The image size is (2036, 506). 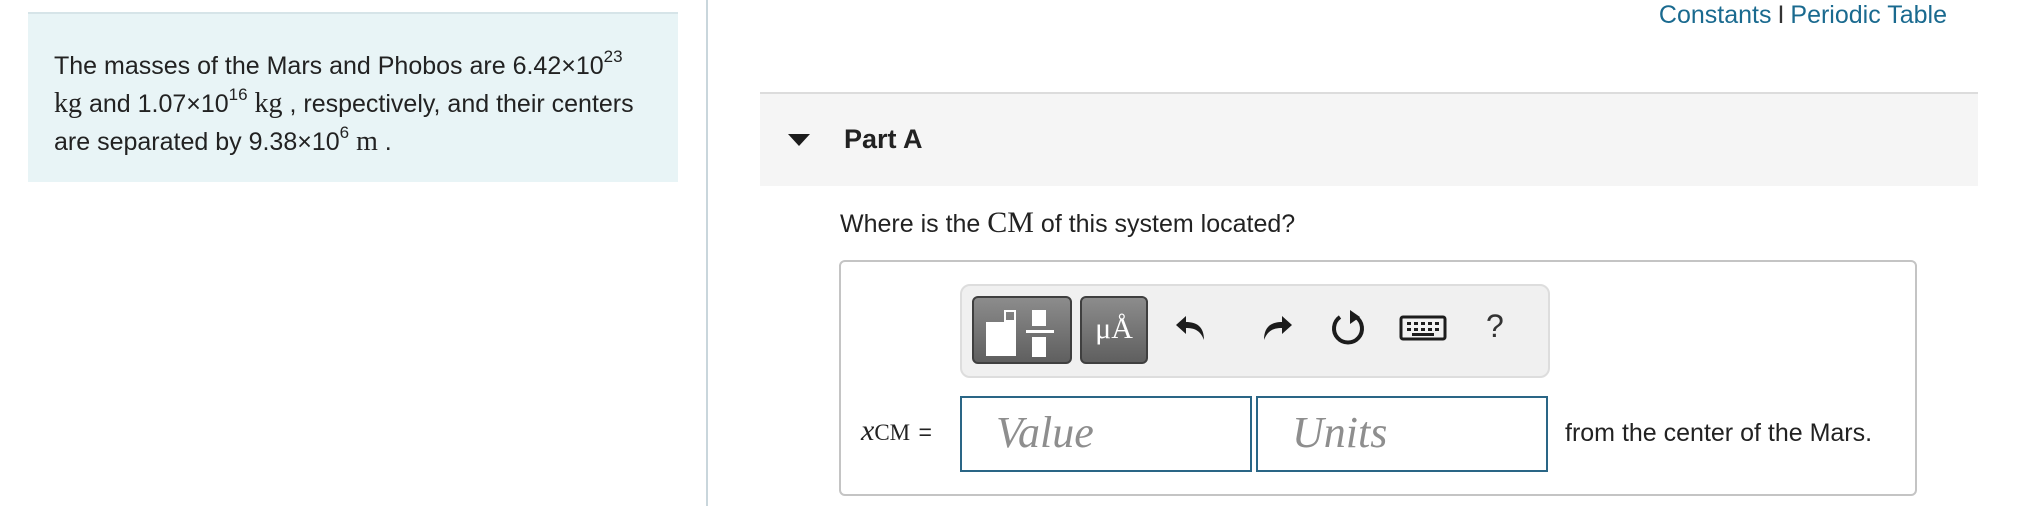 What do you see at coordinates (1106, 434) in the screenshot?
I see `value-input: Value` at bounding box center [1106, 434].